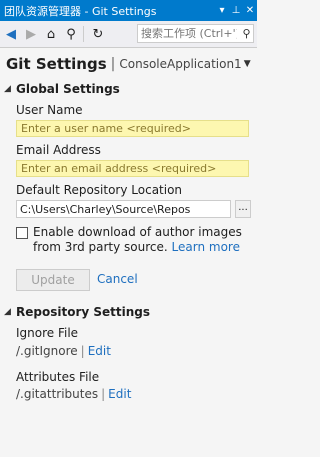  What do you see at coordinates (123, 209) in the screenshot?
I see `repo-location-field` at bounding box center [123, 209].